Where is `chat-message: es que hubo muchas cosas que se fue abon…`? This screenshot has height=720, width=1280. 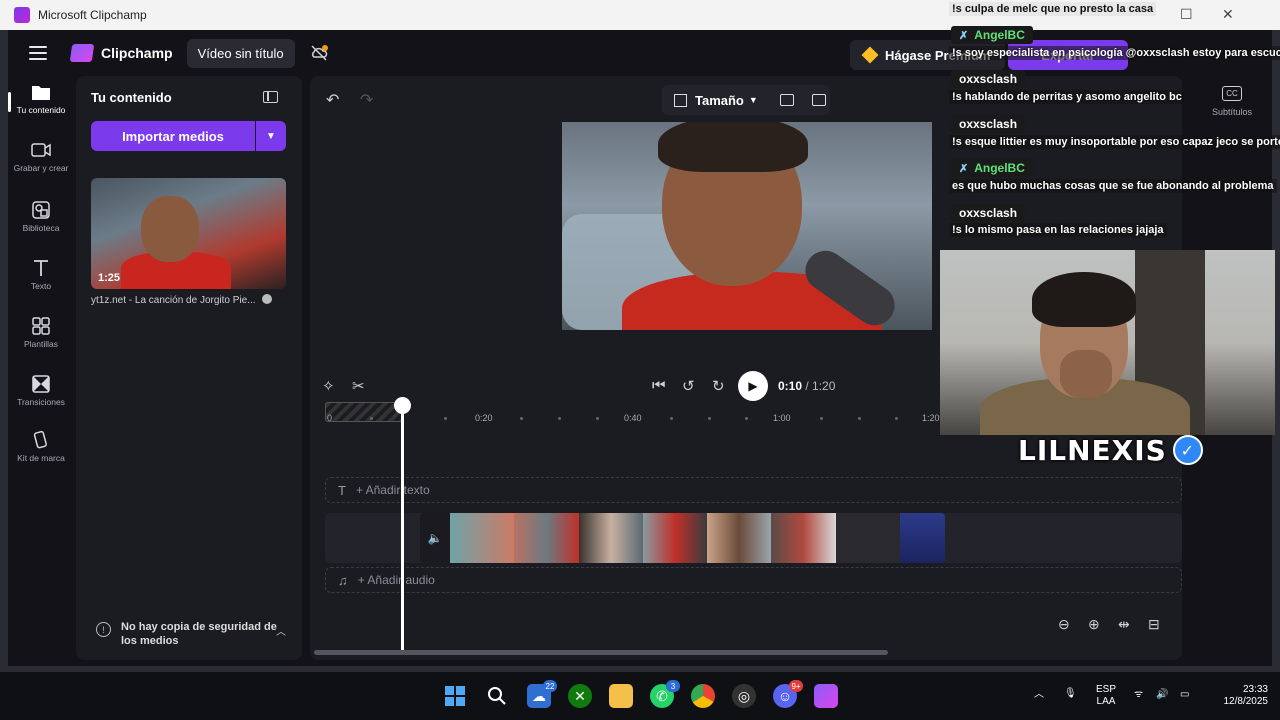 chat-message: es que hubo muchas cosas que se fue abon… is located at coordinates (1113, 186).